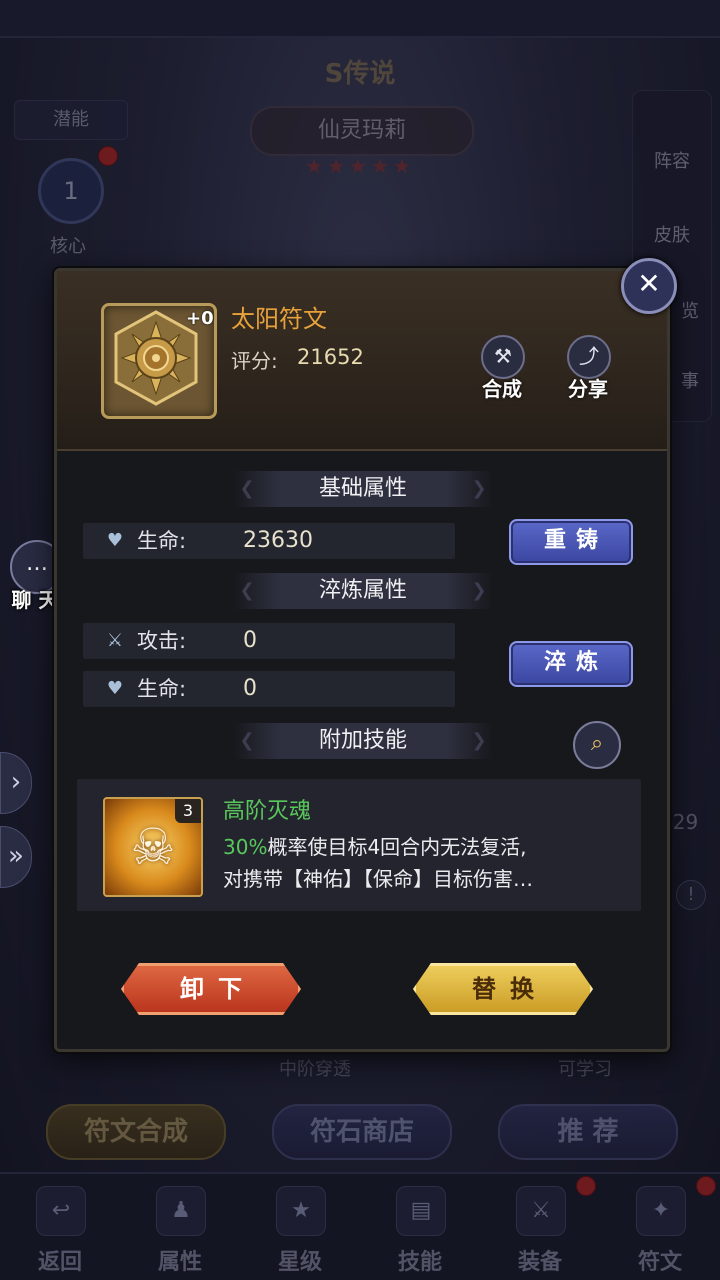 This screenshot has height=1280, width=720. I want to click on sword-icon: ⚔, so click(115, 640).